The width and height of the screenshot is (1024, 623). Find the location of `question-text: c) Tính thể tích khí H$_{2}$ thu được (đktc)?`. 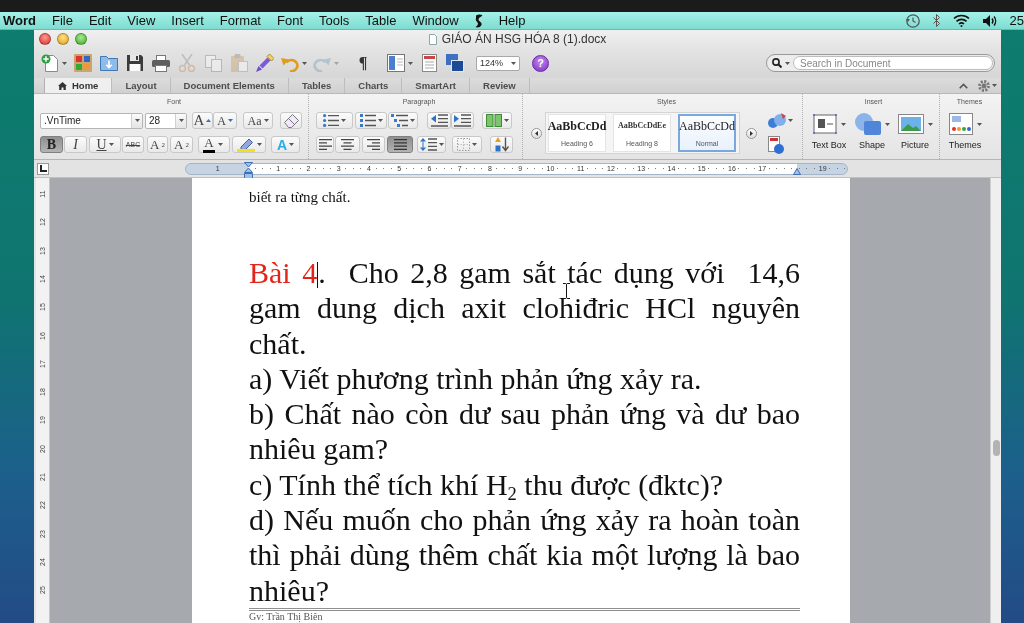

question-text: c) Tính thể tích khí H$_{2}$ thu được (đktc)? is located at coordinates (487, 484).